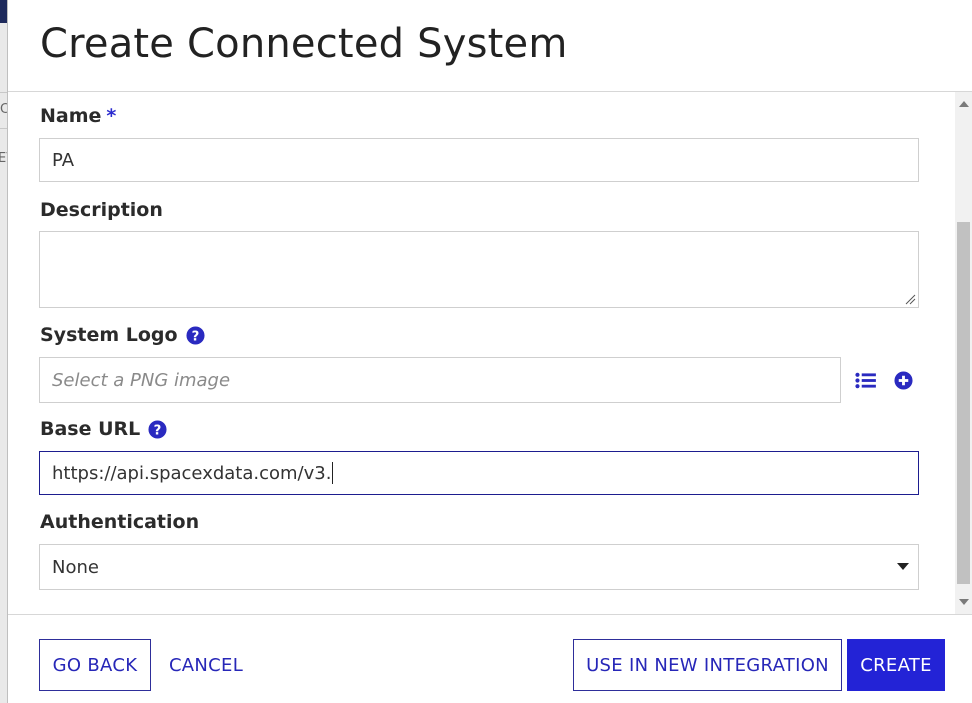 The width and height of the screenshot is (972, 703). Describe the element at coordinates (910, 299) in the screenshot. I see `resize-grip-icon` at that location.